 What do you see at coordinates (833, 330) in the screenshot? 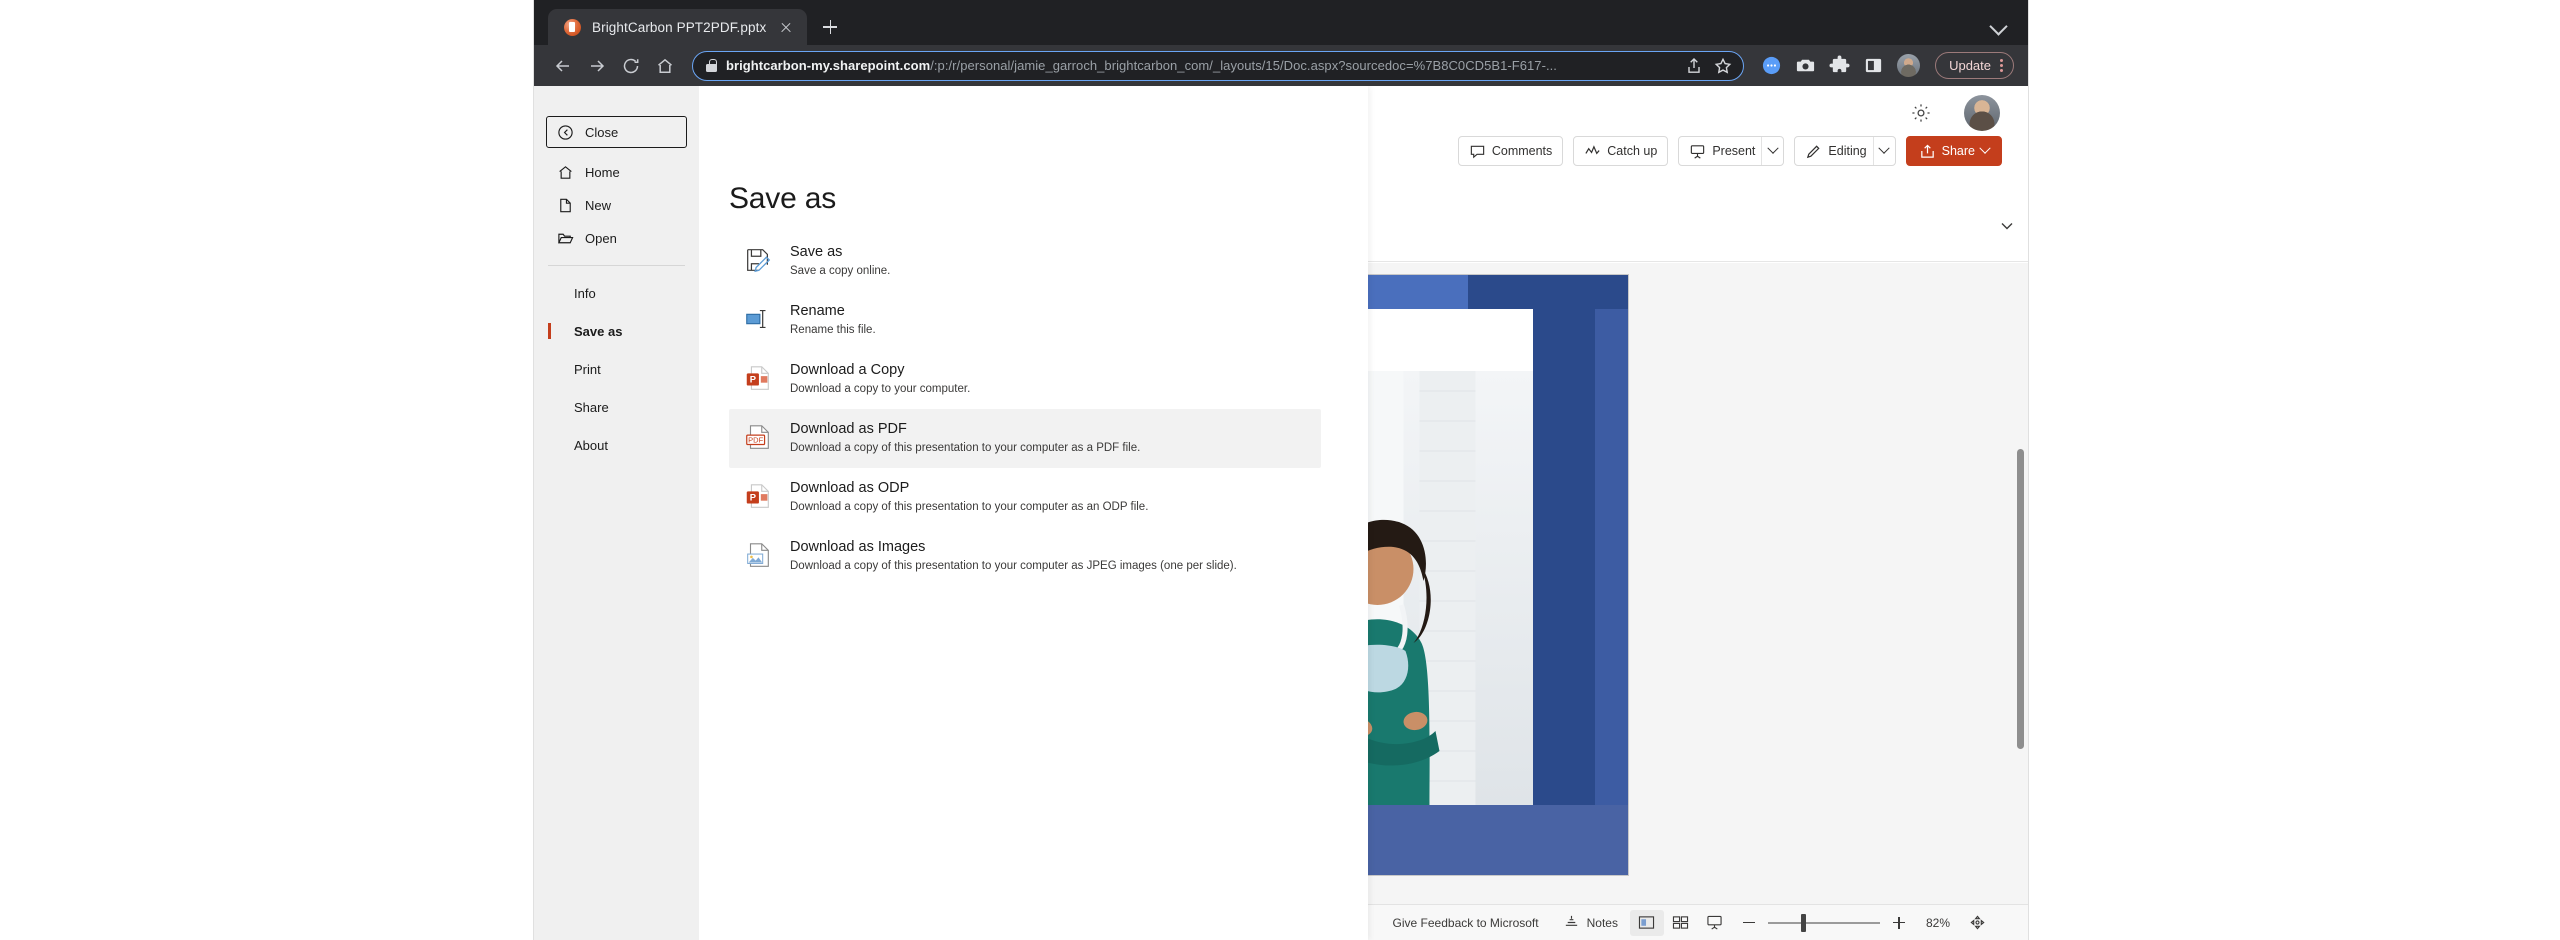
I see `option-desc: Rename this file.` at bounding box center [833, 330].